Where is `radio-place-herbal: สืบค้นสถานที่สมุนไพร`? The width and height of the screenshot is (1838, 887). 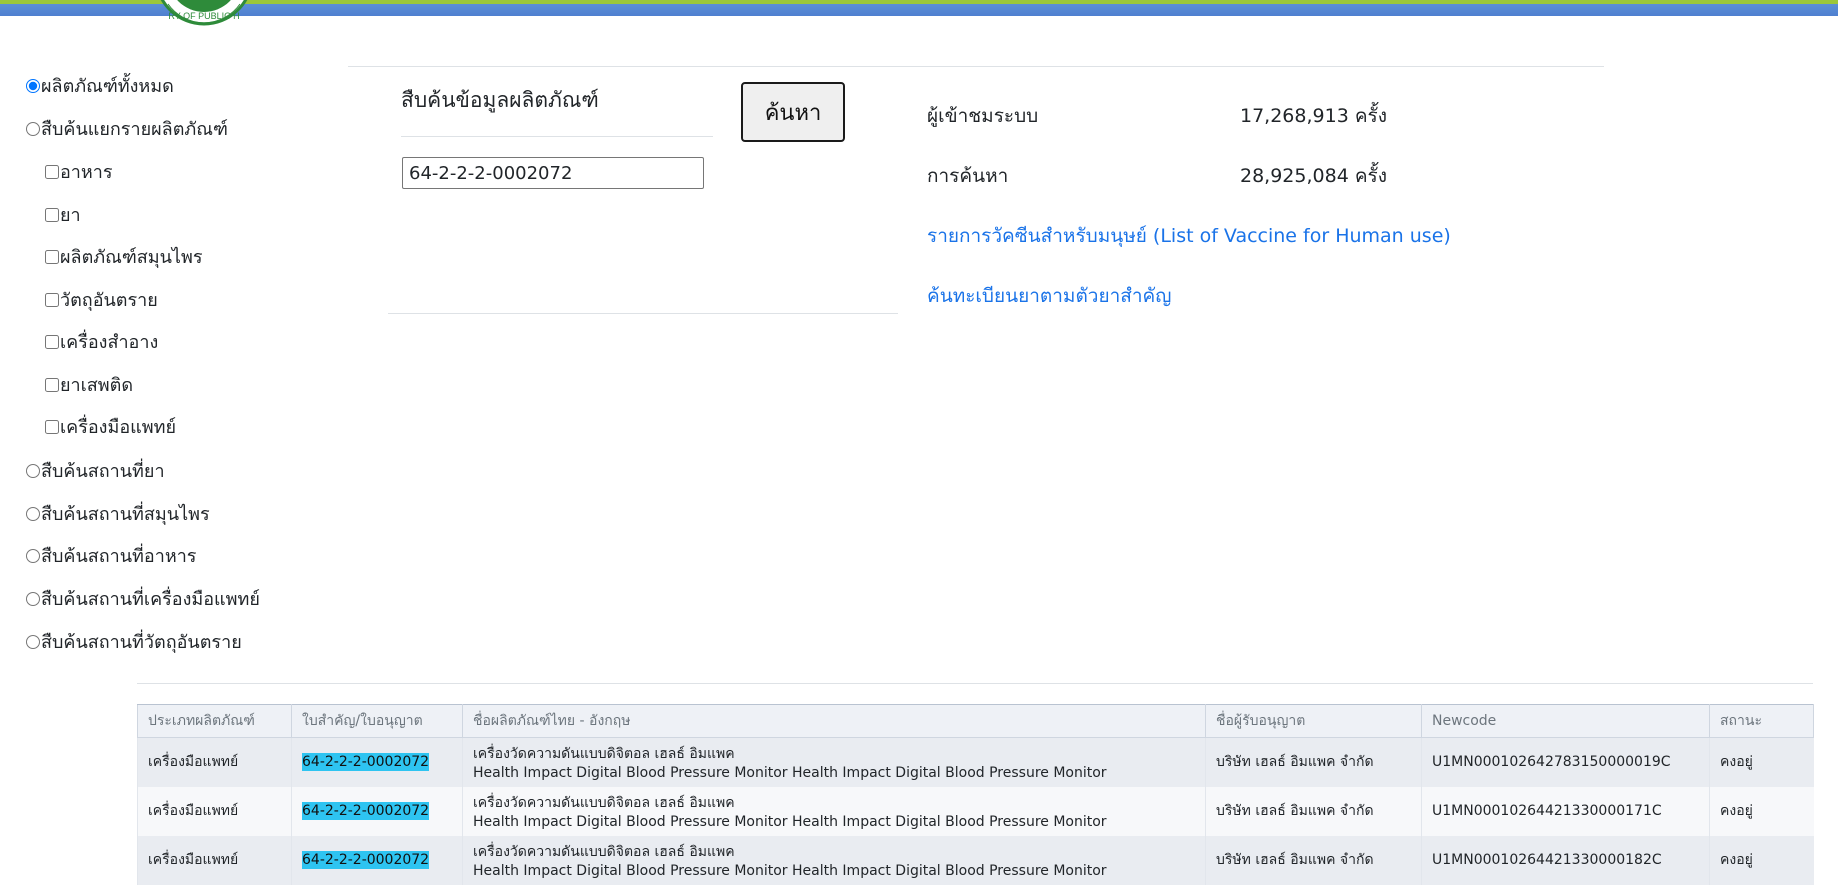
radio-place-herbal: สืบค้นสถานที่สมุนไพร is located at coordinates (118, 513).